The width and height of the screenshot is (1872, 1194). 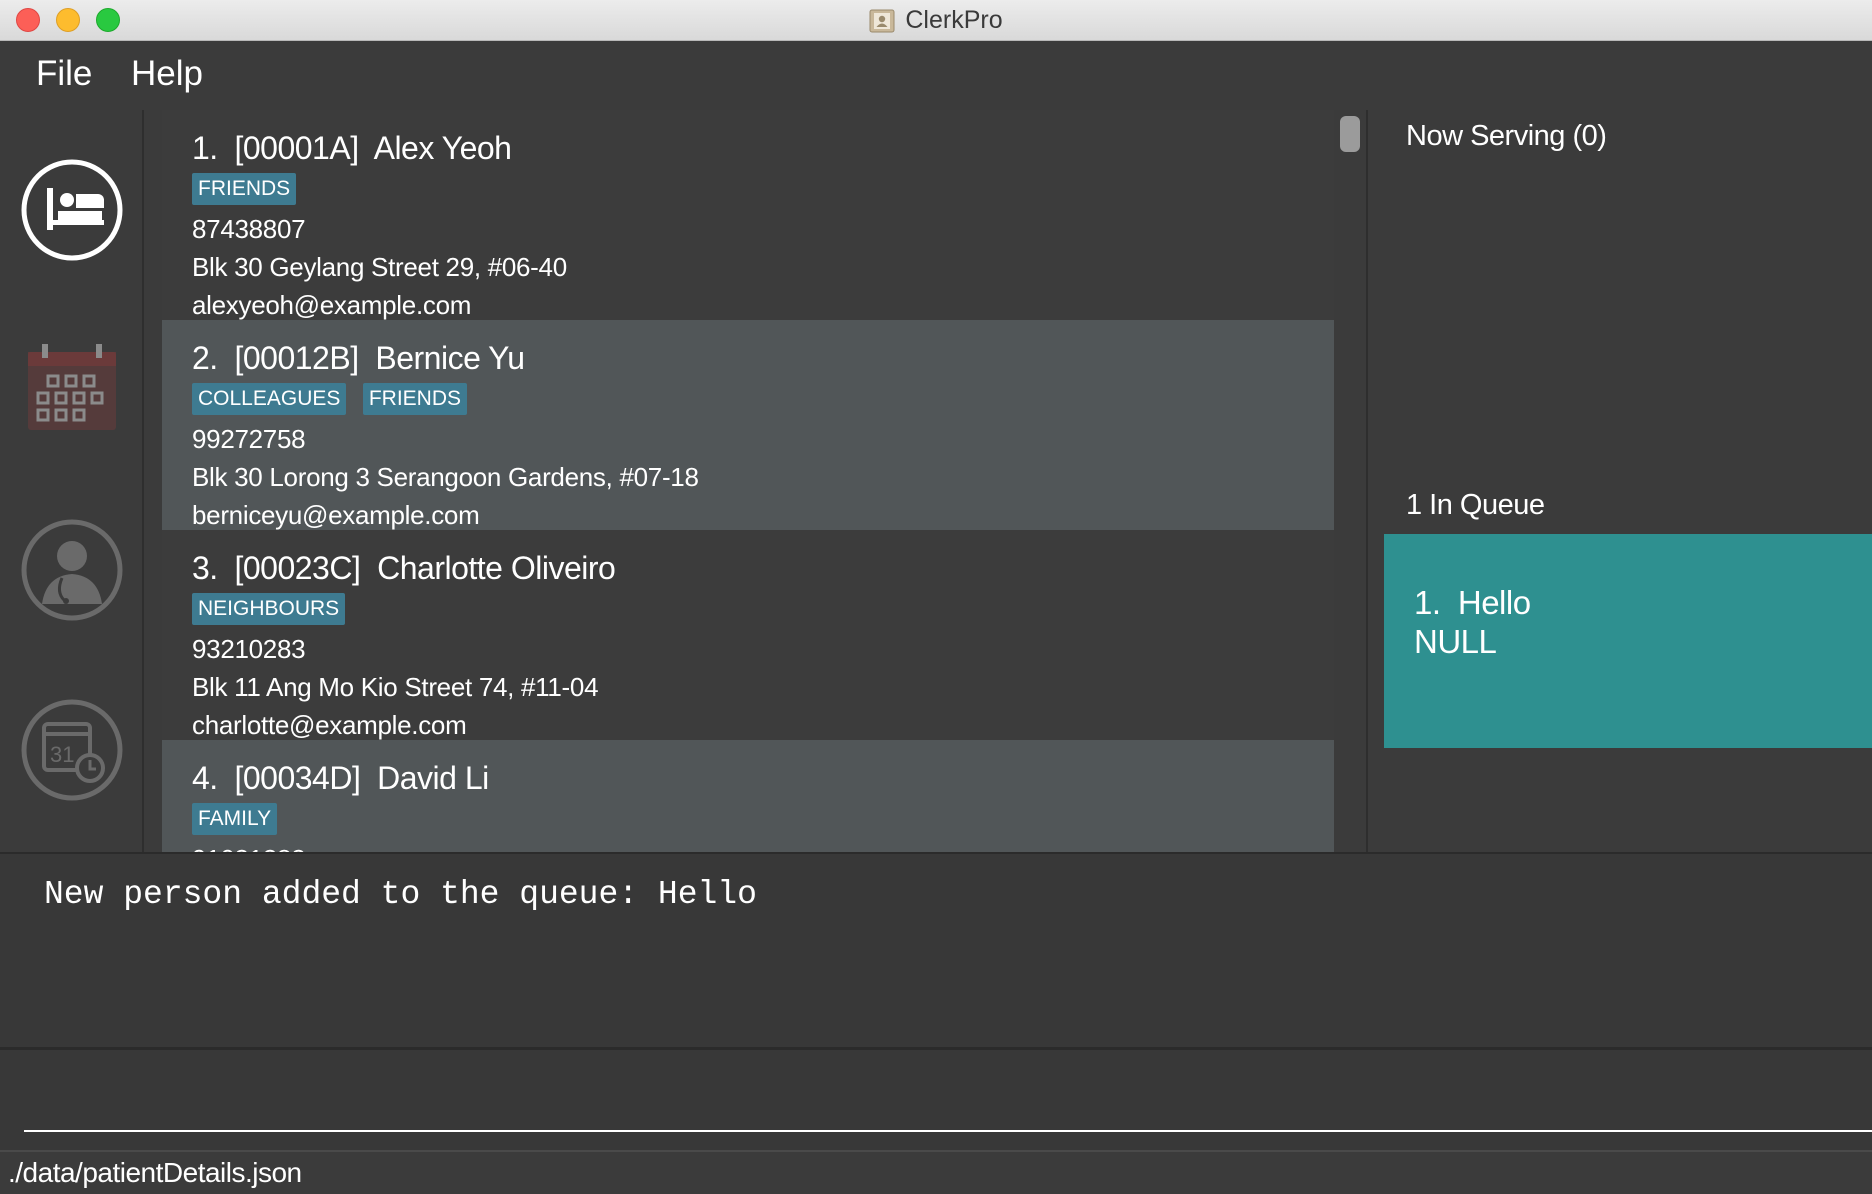 I want to click on svg-text: 31, so click(x=62, y=754).